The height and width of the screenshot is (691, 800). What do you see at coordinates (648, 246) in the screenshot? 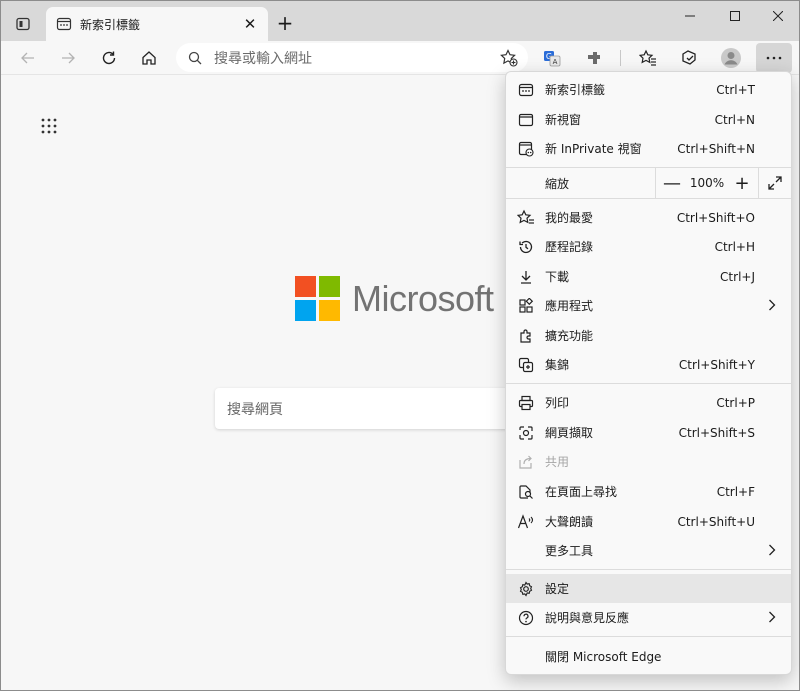
I see `menu-item-history: 歷程記錄 Ctrl+H` at bounding box center [648, 246].